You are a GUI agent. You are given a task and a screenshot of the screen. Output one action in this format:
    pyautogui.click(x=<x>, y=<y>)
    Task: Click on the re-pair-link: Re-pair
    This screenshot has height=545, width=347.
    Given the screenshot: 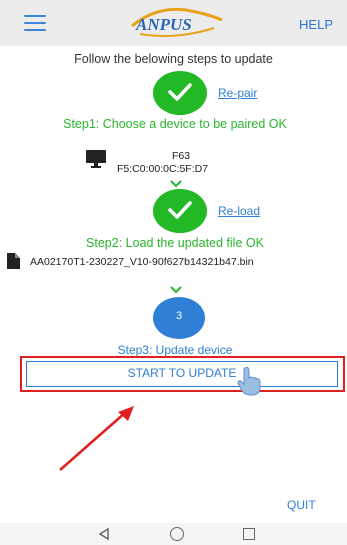 What is the action you would take?
    pyautogui.click(x=237, y=93)
    